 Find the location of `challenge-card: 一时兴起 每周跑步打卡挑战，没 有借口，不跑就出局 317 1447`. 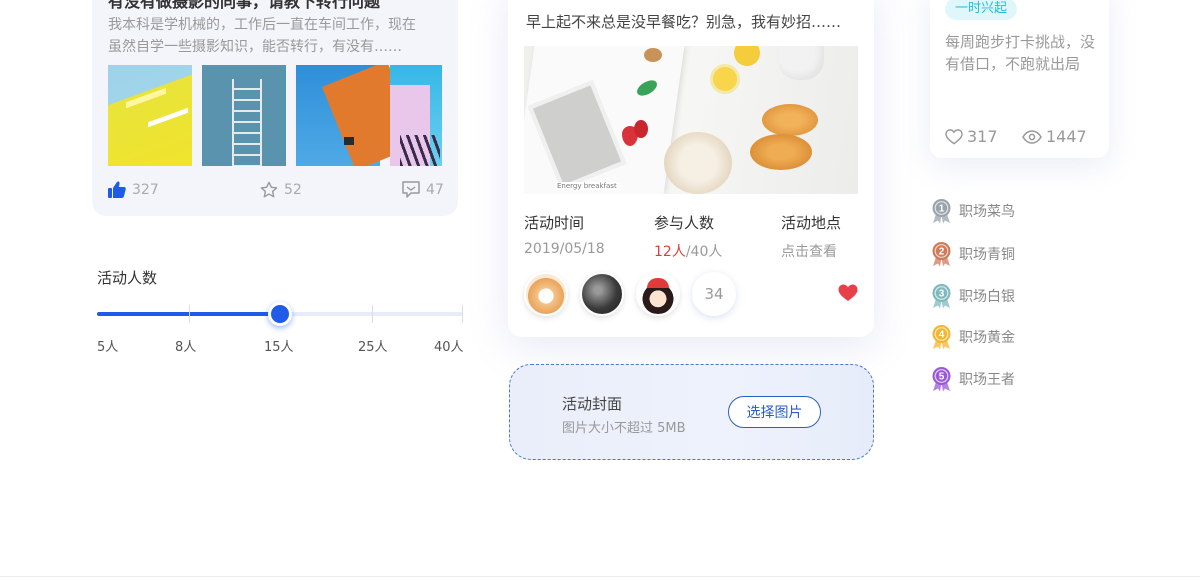

challenge-card: 一时兴起 每周跑步打卡挑战，没 有借口，不跑就出局 317 1447 is located at coordinates (1019, 79).